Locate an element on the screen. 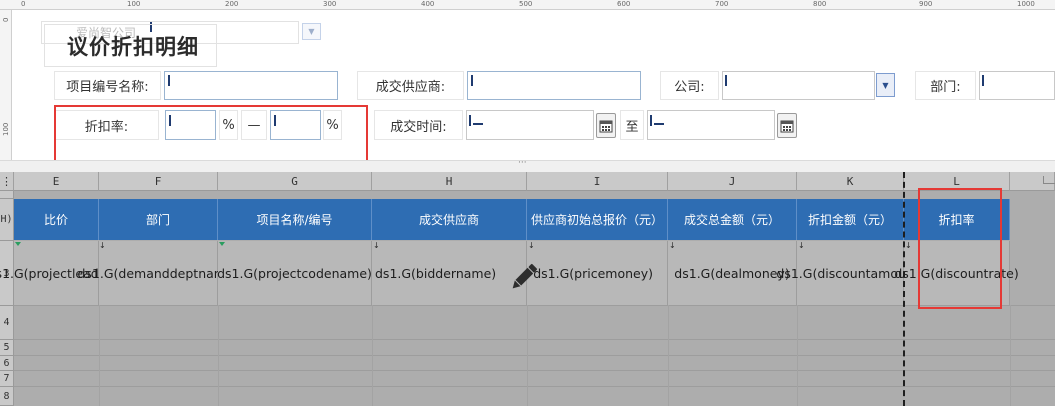  page-break-line is located at coordinates (904, 289).